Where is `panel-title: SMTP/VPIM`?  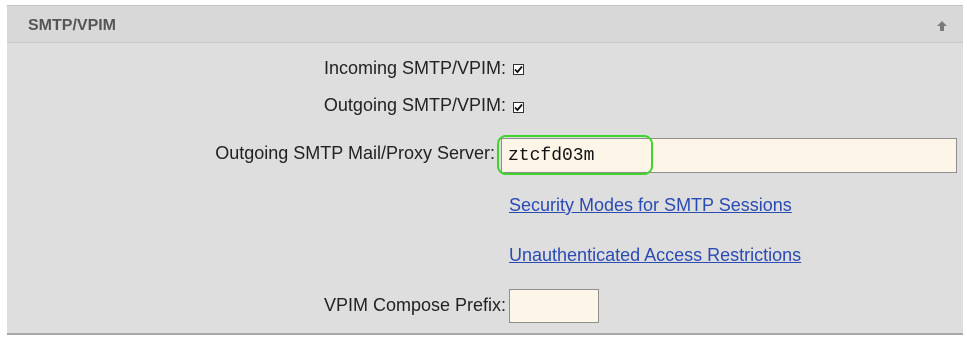
panel-title: SMTP/VPIM is located at coordinates (72, 25).